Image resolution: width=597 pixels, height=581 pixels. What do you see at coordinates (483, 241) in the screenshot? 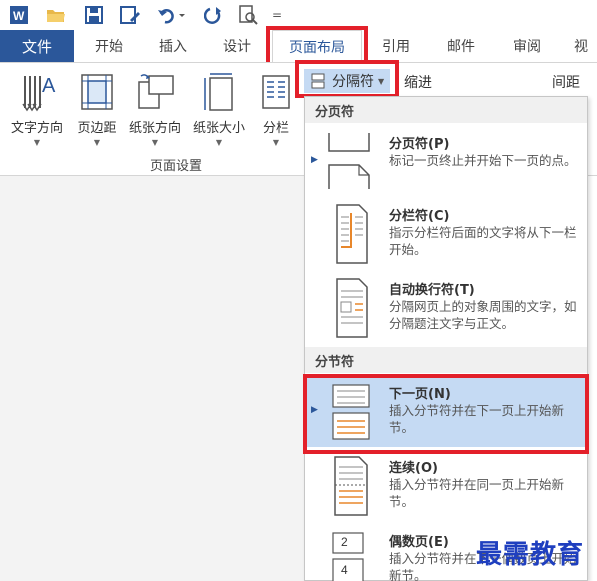
I see `column-break-desc: 指示分栏符后面的文字将从下一栏开始。` at bounding box center [483, 241].